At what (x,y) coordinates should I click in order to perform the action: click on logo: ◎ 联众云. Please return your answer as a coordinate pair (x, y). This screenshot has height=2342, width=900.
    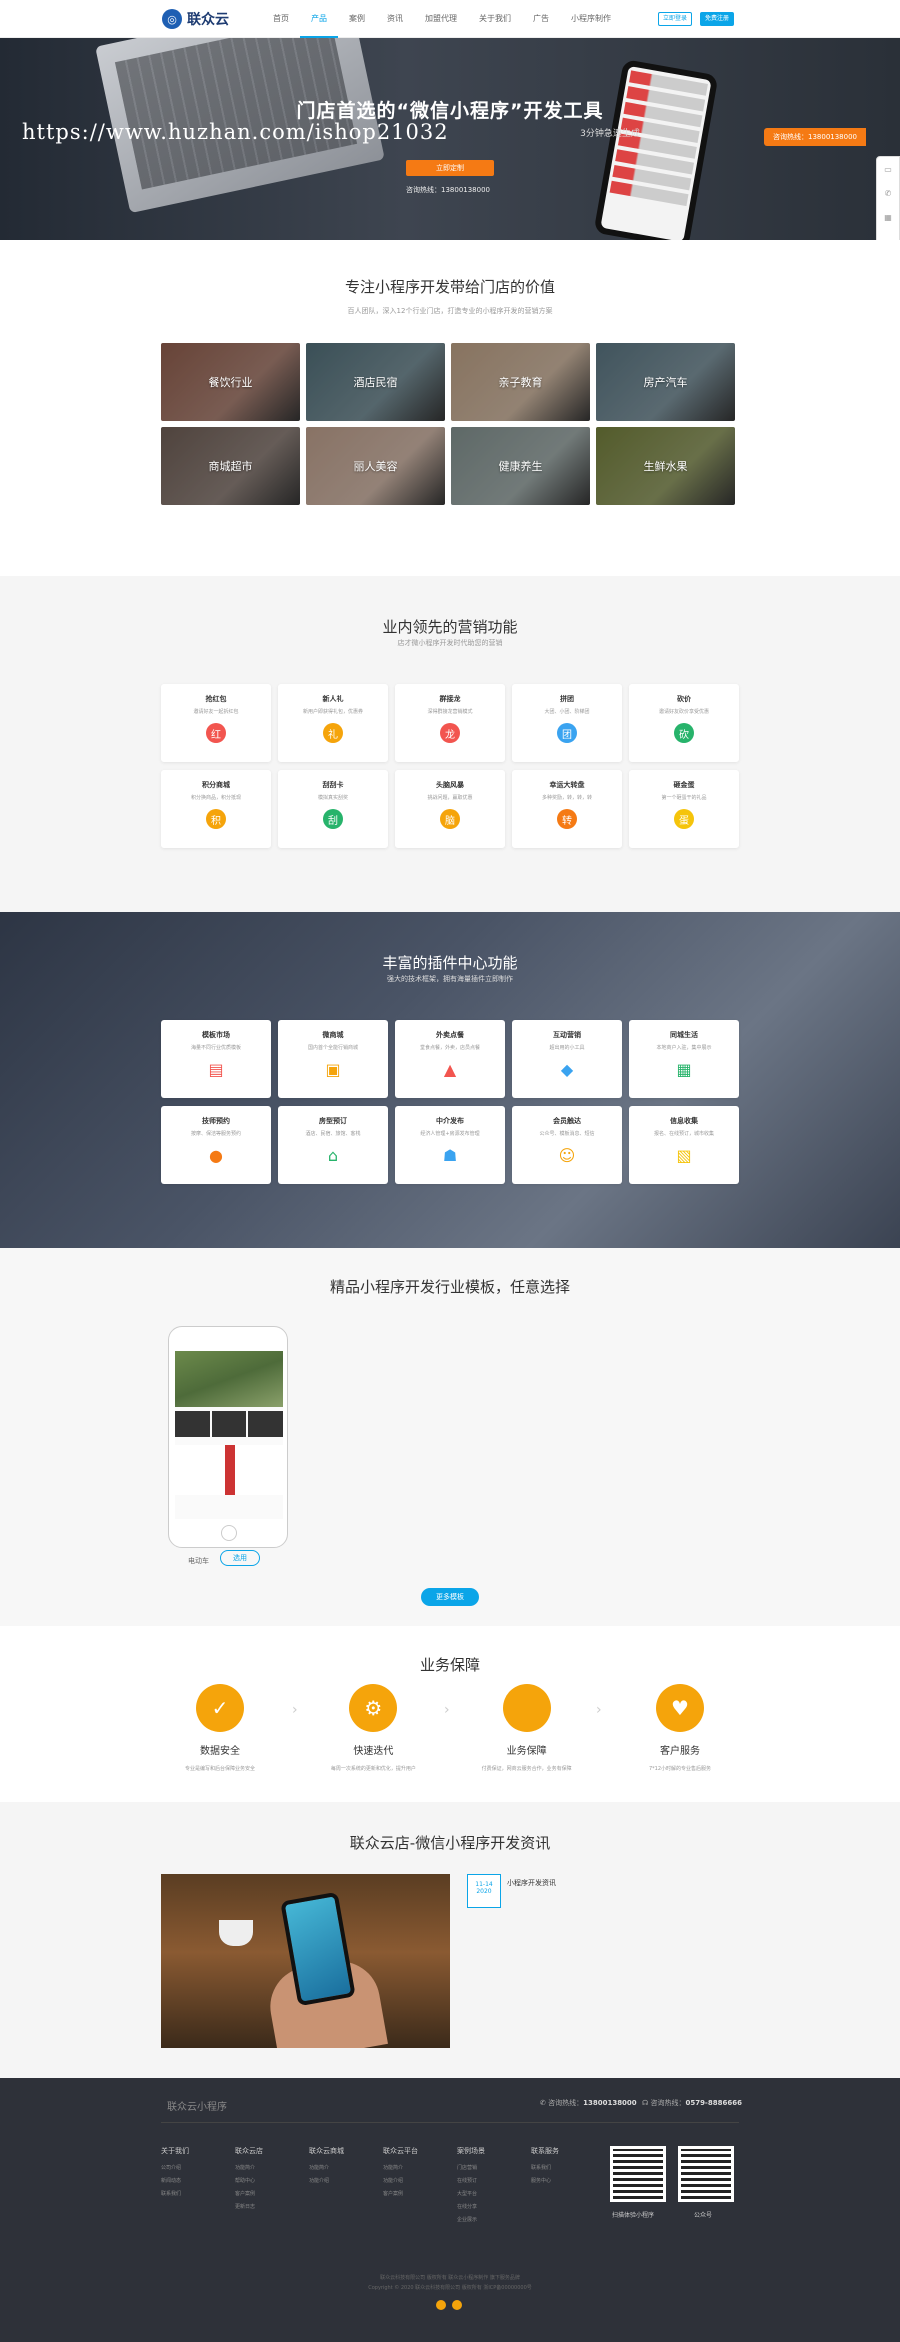
    Looking at the image, I should click on (195, 19).